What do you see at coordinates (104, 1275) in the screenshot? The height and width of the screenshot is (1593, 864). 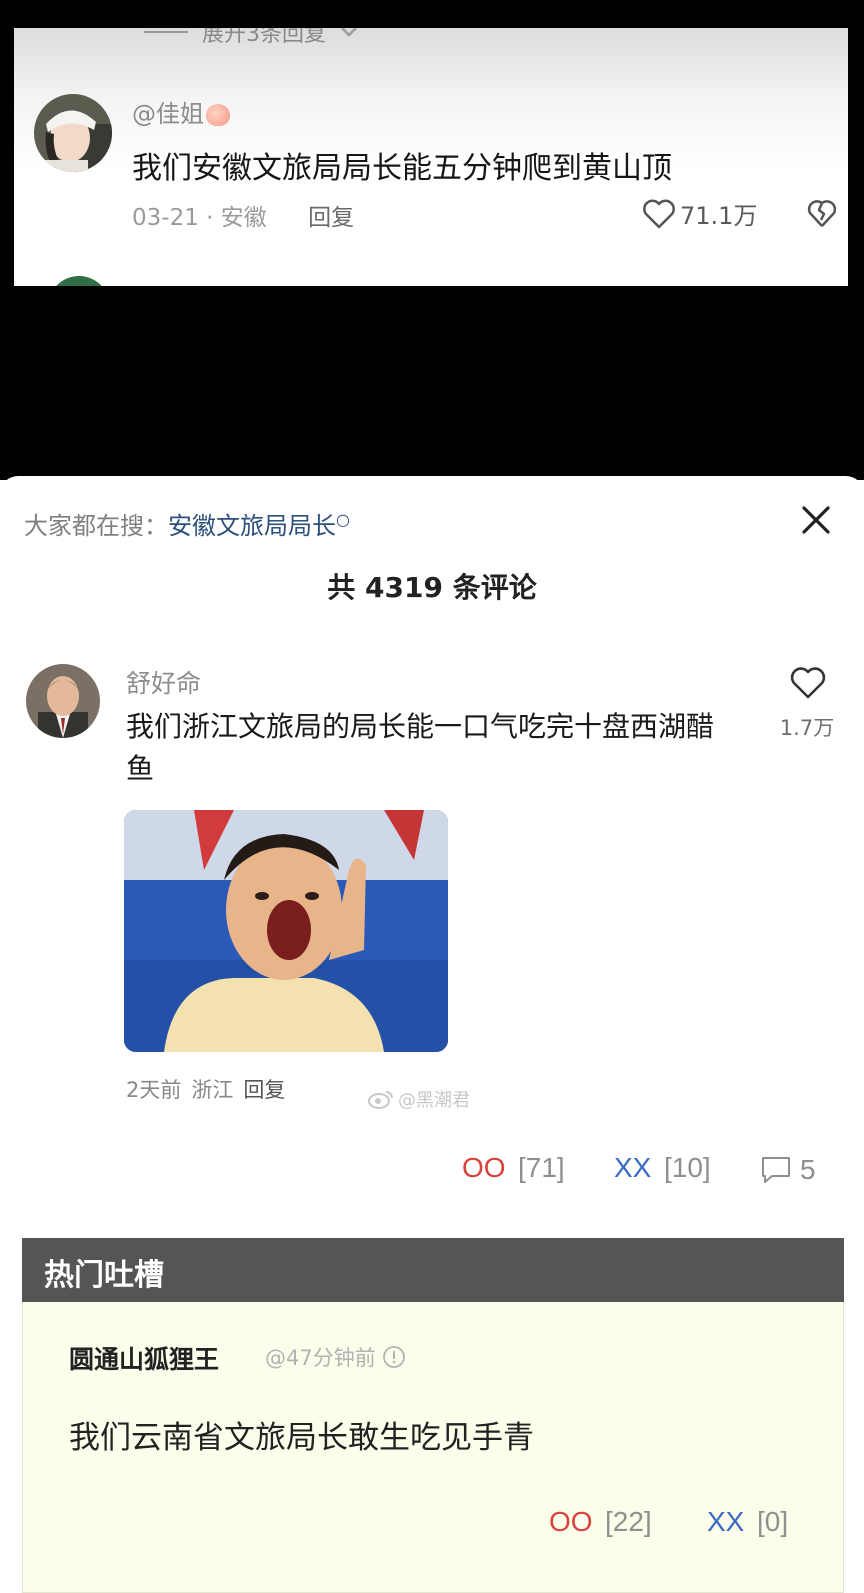 I see `hot-section-title: 热门吐槽` at bounding box center [104, 1275].